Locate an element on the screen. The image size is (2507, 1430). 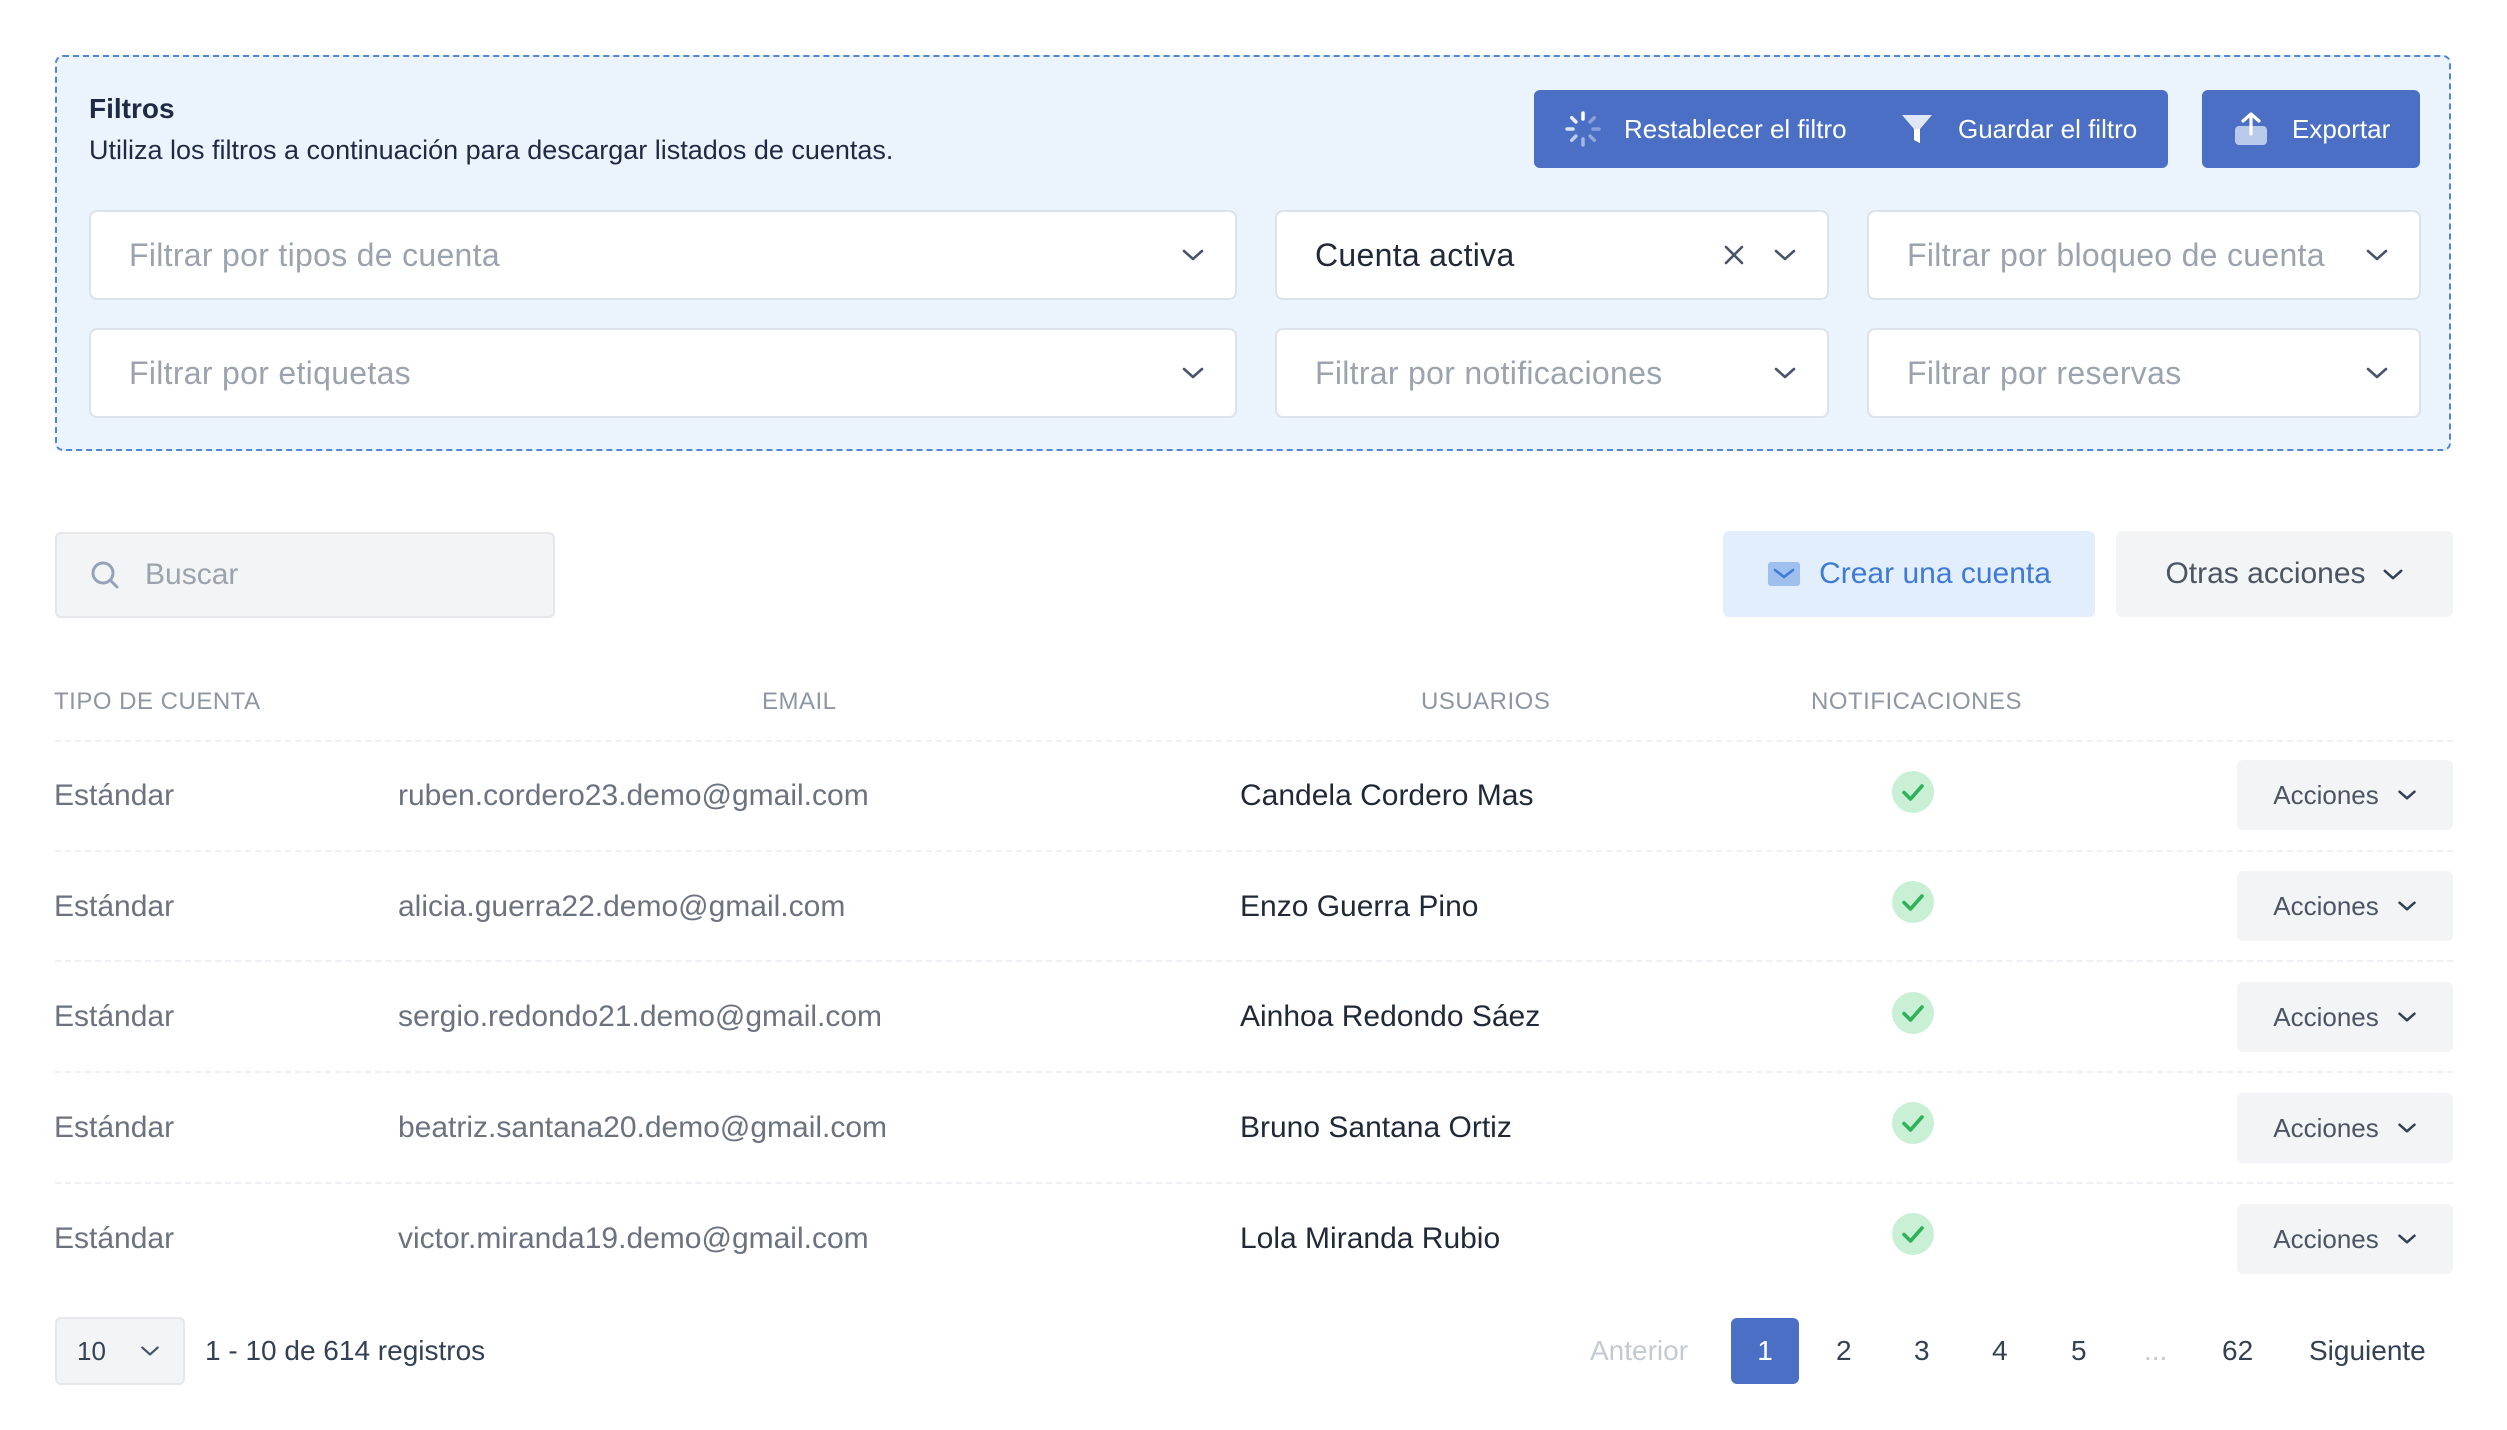
notifications-placeholder: Filtrar por notificaciones is located at coordinates (1489, 372).